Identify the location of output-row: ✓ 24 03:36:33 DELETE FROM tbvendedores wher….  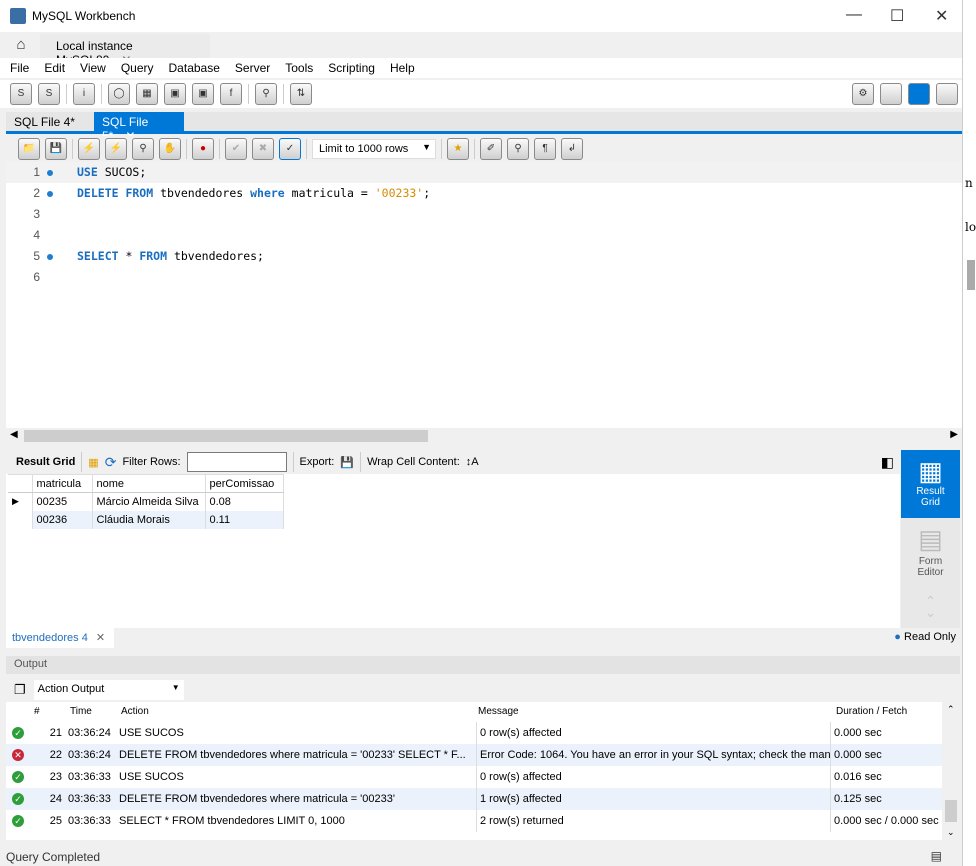
(474, 799).